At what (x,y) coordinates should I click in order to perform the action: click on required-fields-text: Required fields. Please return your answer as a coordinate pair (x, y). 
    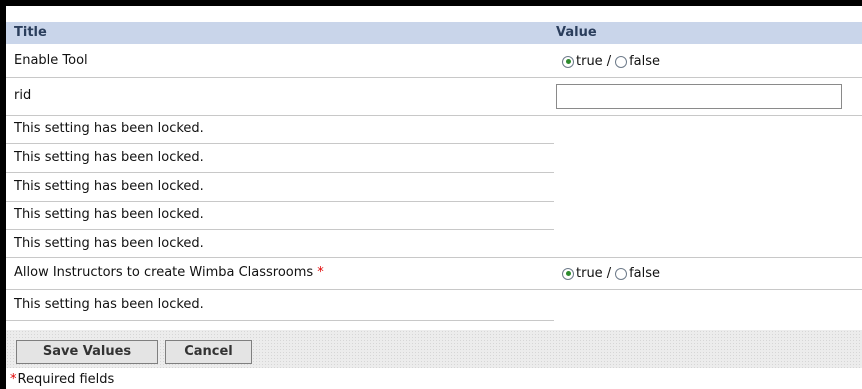
    Looking at the image, I should click on (66, 379).